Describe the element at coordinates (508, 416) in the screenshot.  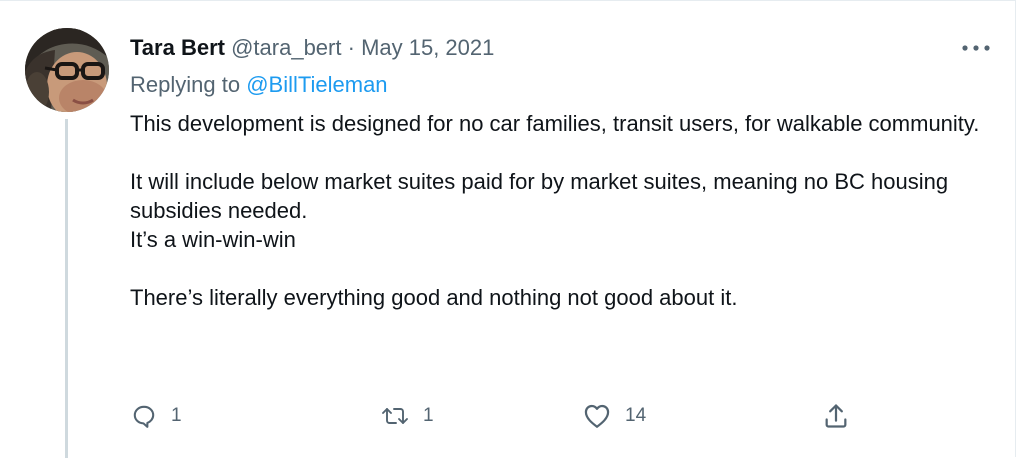
I see `tweet-actions: 1 1 14` at that location.